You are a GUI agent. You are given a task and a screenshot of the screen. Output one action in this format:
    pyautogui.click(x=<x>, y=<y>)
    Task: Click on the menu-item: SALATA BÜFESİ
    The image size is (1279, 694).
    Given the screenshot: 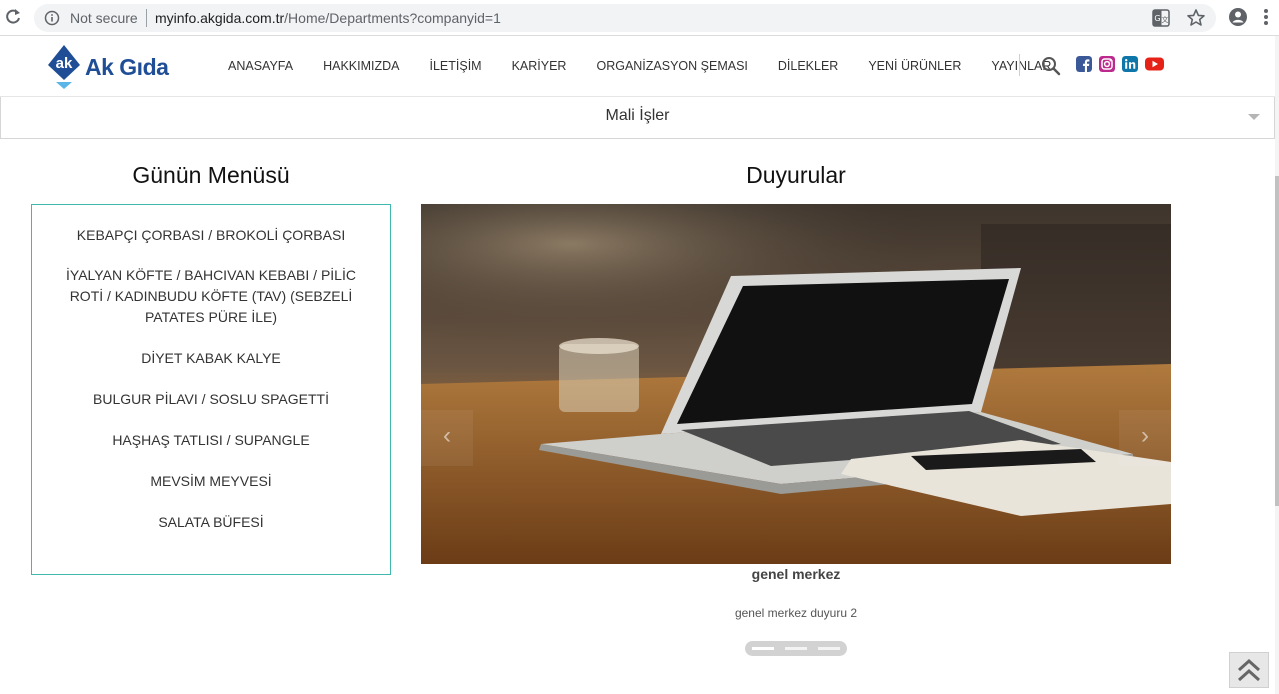 What is the action you would take?
    pyautogui.click(x=211, y=522)
    